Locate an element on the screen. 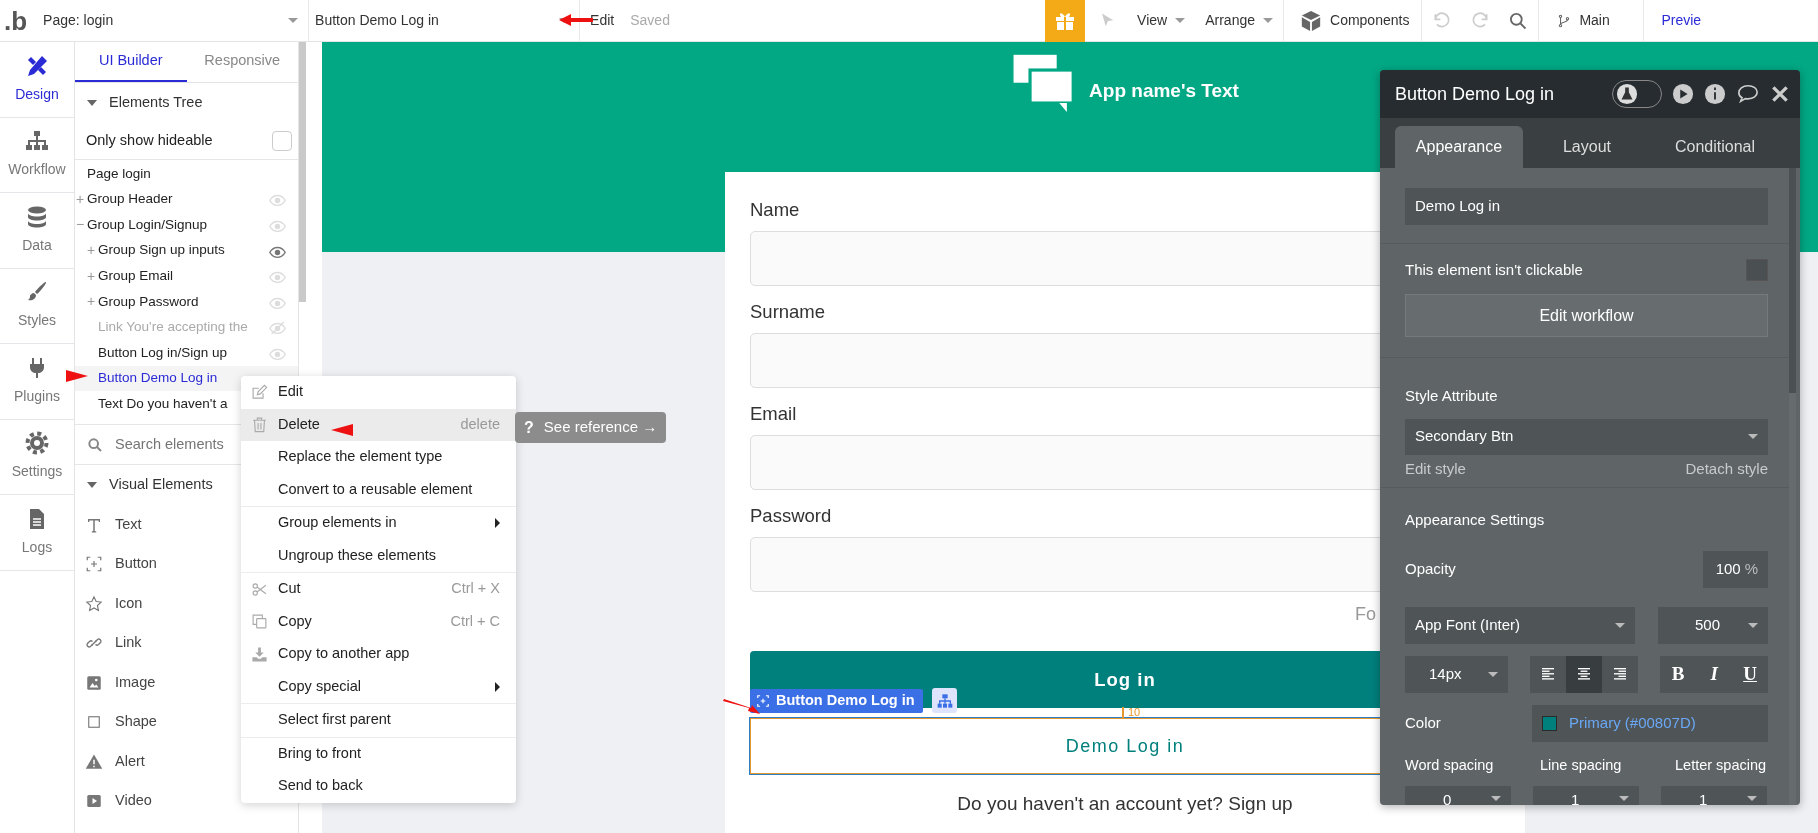 The width and height of the screenshot is (1818, 833). menu-item: Copy Ctrl + C is located at coordinates (378, 621).